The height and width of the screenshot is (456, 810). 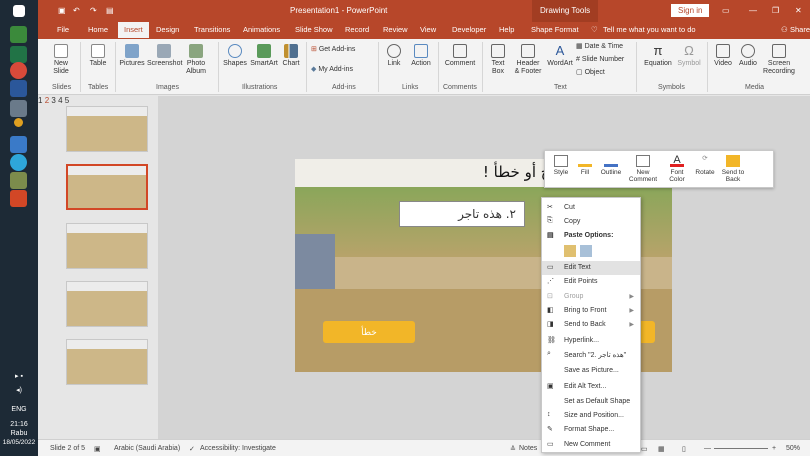 I want to click on photo-album-button: Photo Album, so click(x=196, y=60).